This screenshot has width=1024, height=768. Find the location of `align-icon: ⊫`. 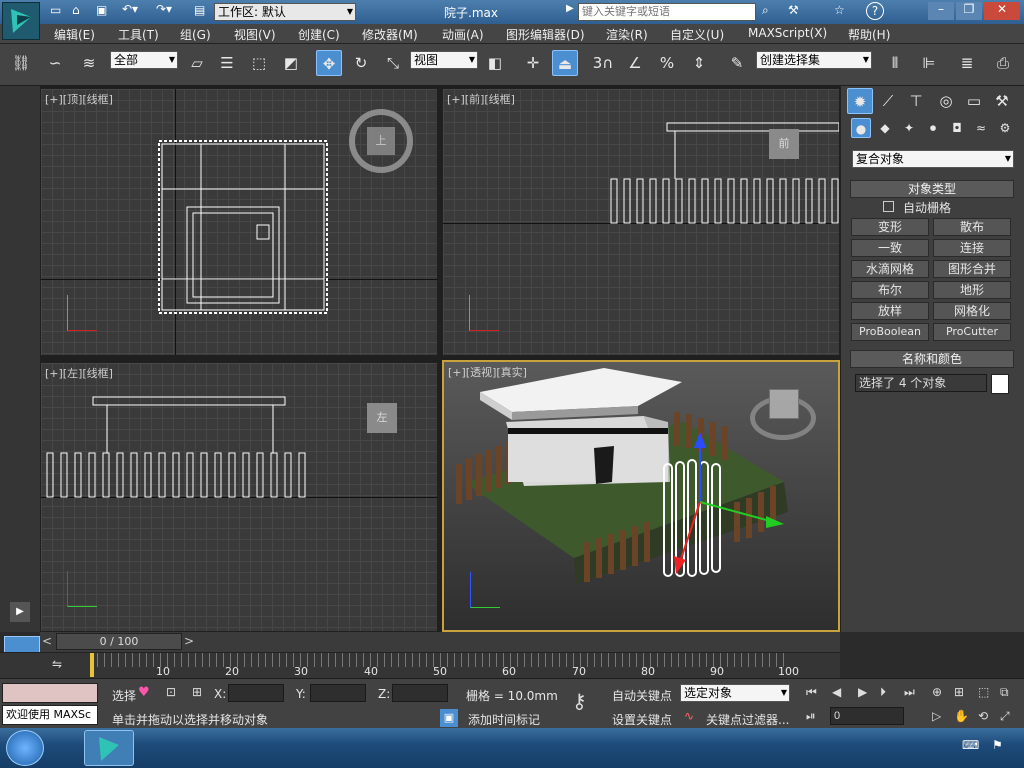

align-icon: ⊫ is located at coordinates (929, 63).